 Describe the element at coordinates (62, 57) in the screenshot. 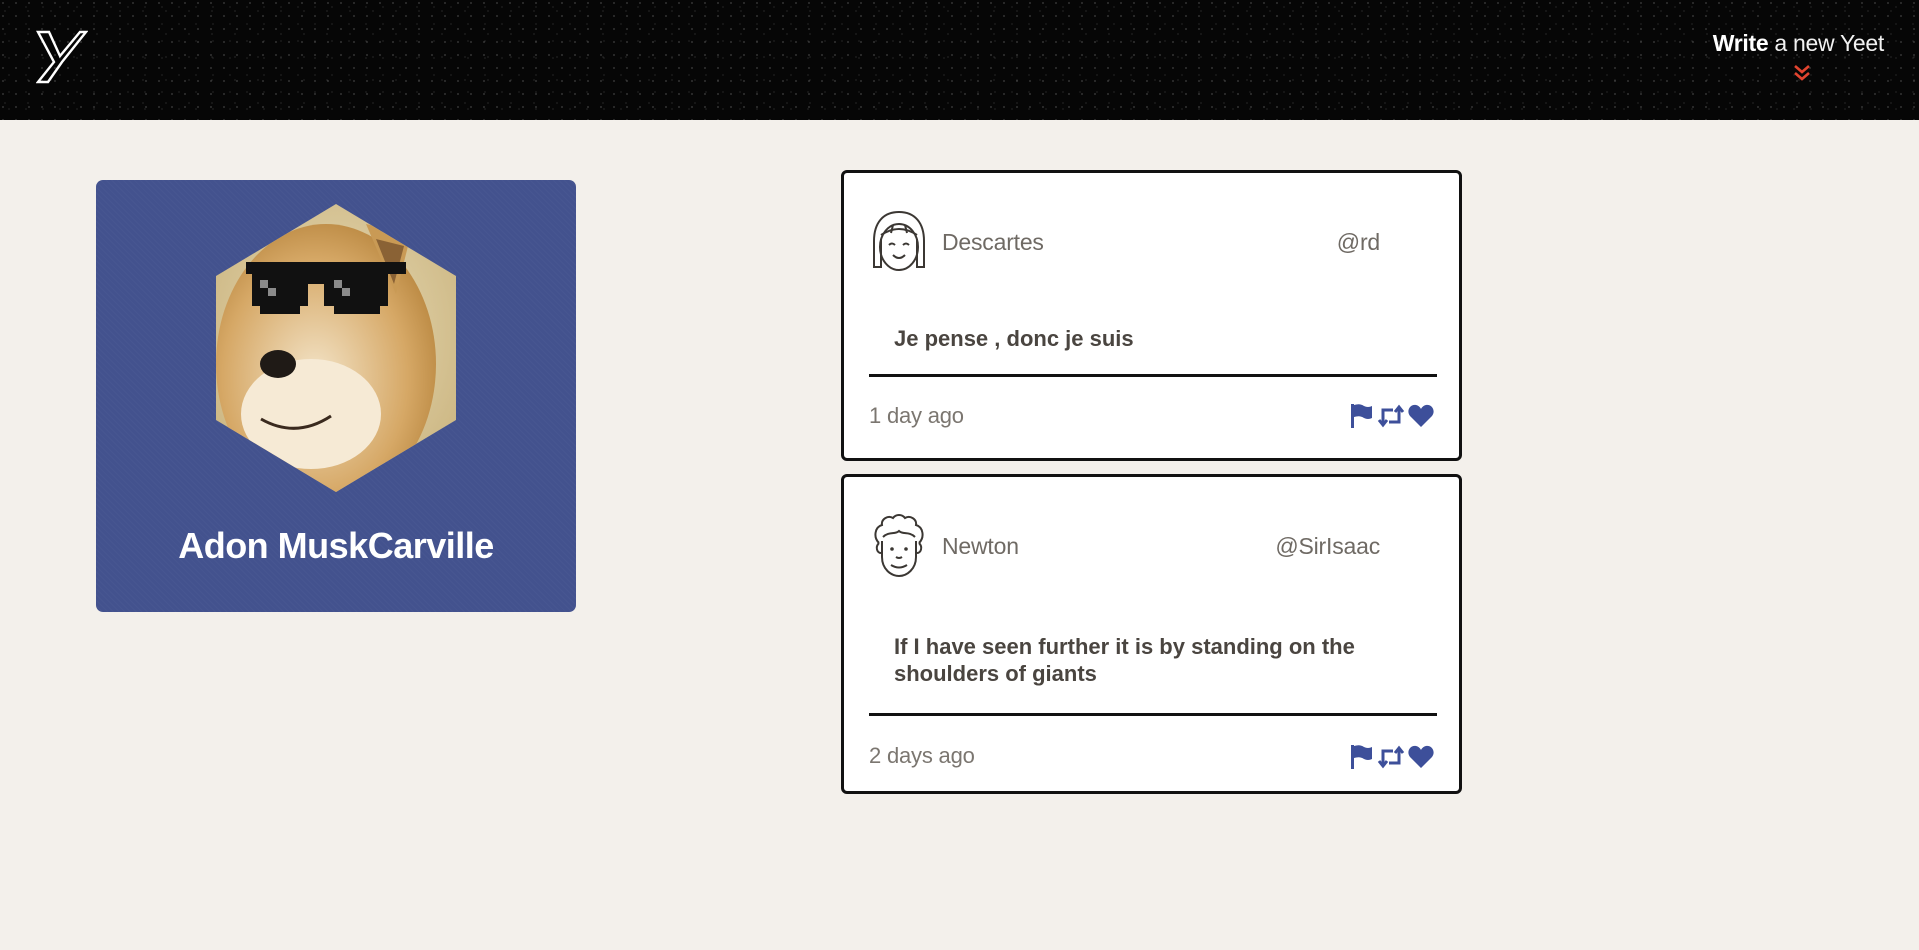

I see `y-logo-icon` at that location.